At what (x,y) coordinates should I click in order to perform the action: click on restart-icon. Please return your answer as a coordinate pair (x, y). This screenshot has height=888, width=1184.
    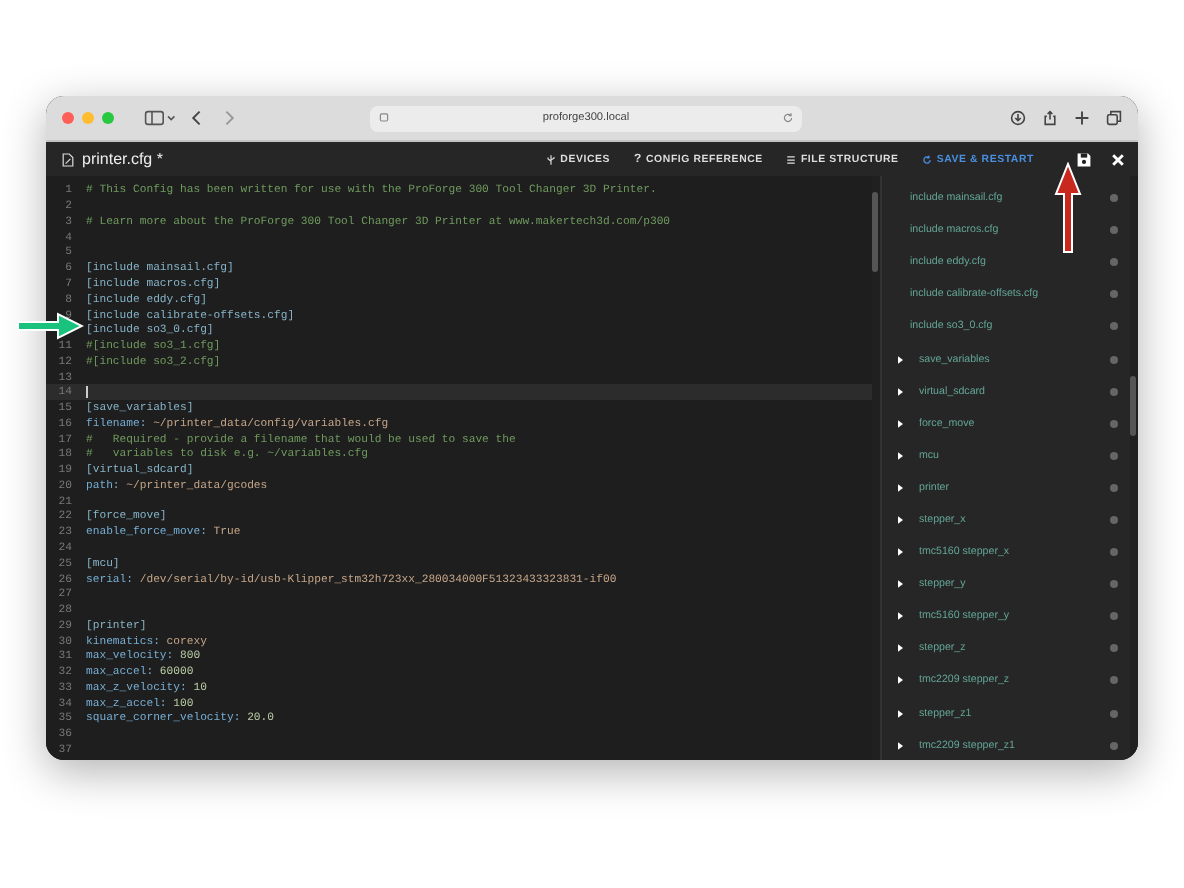
    Looking at the image, I should click on (927, 159).